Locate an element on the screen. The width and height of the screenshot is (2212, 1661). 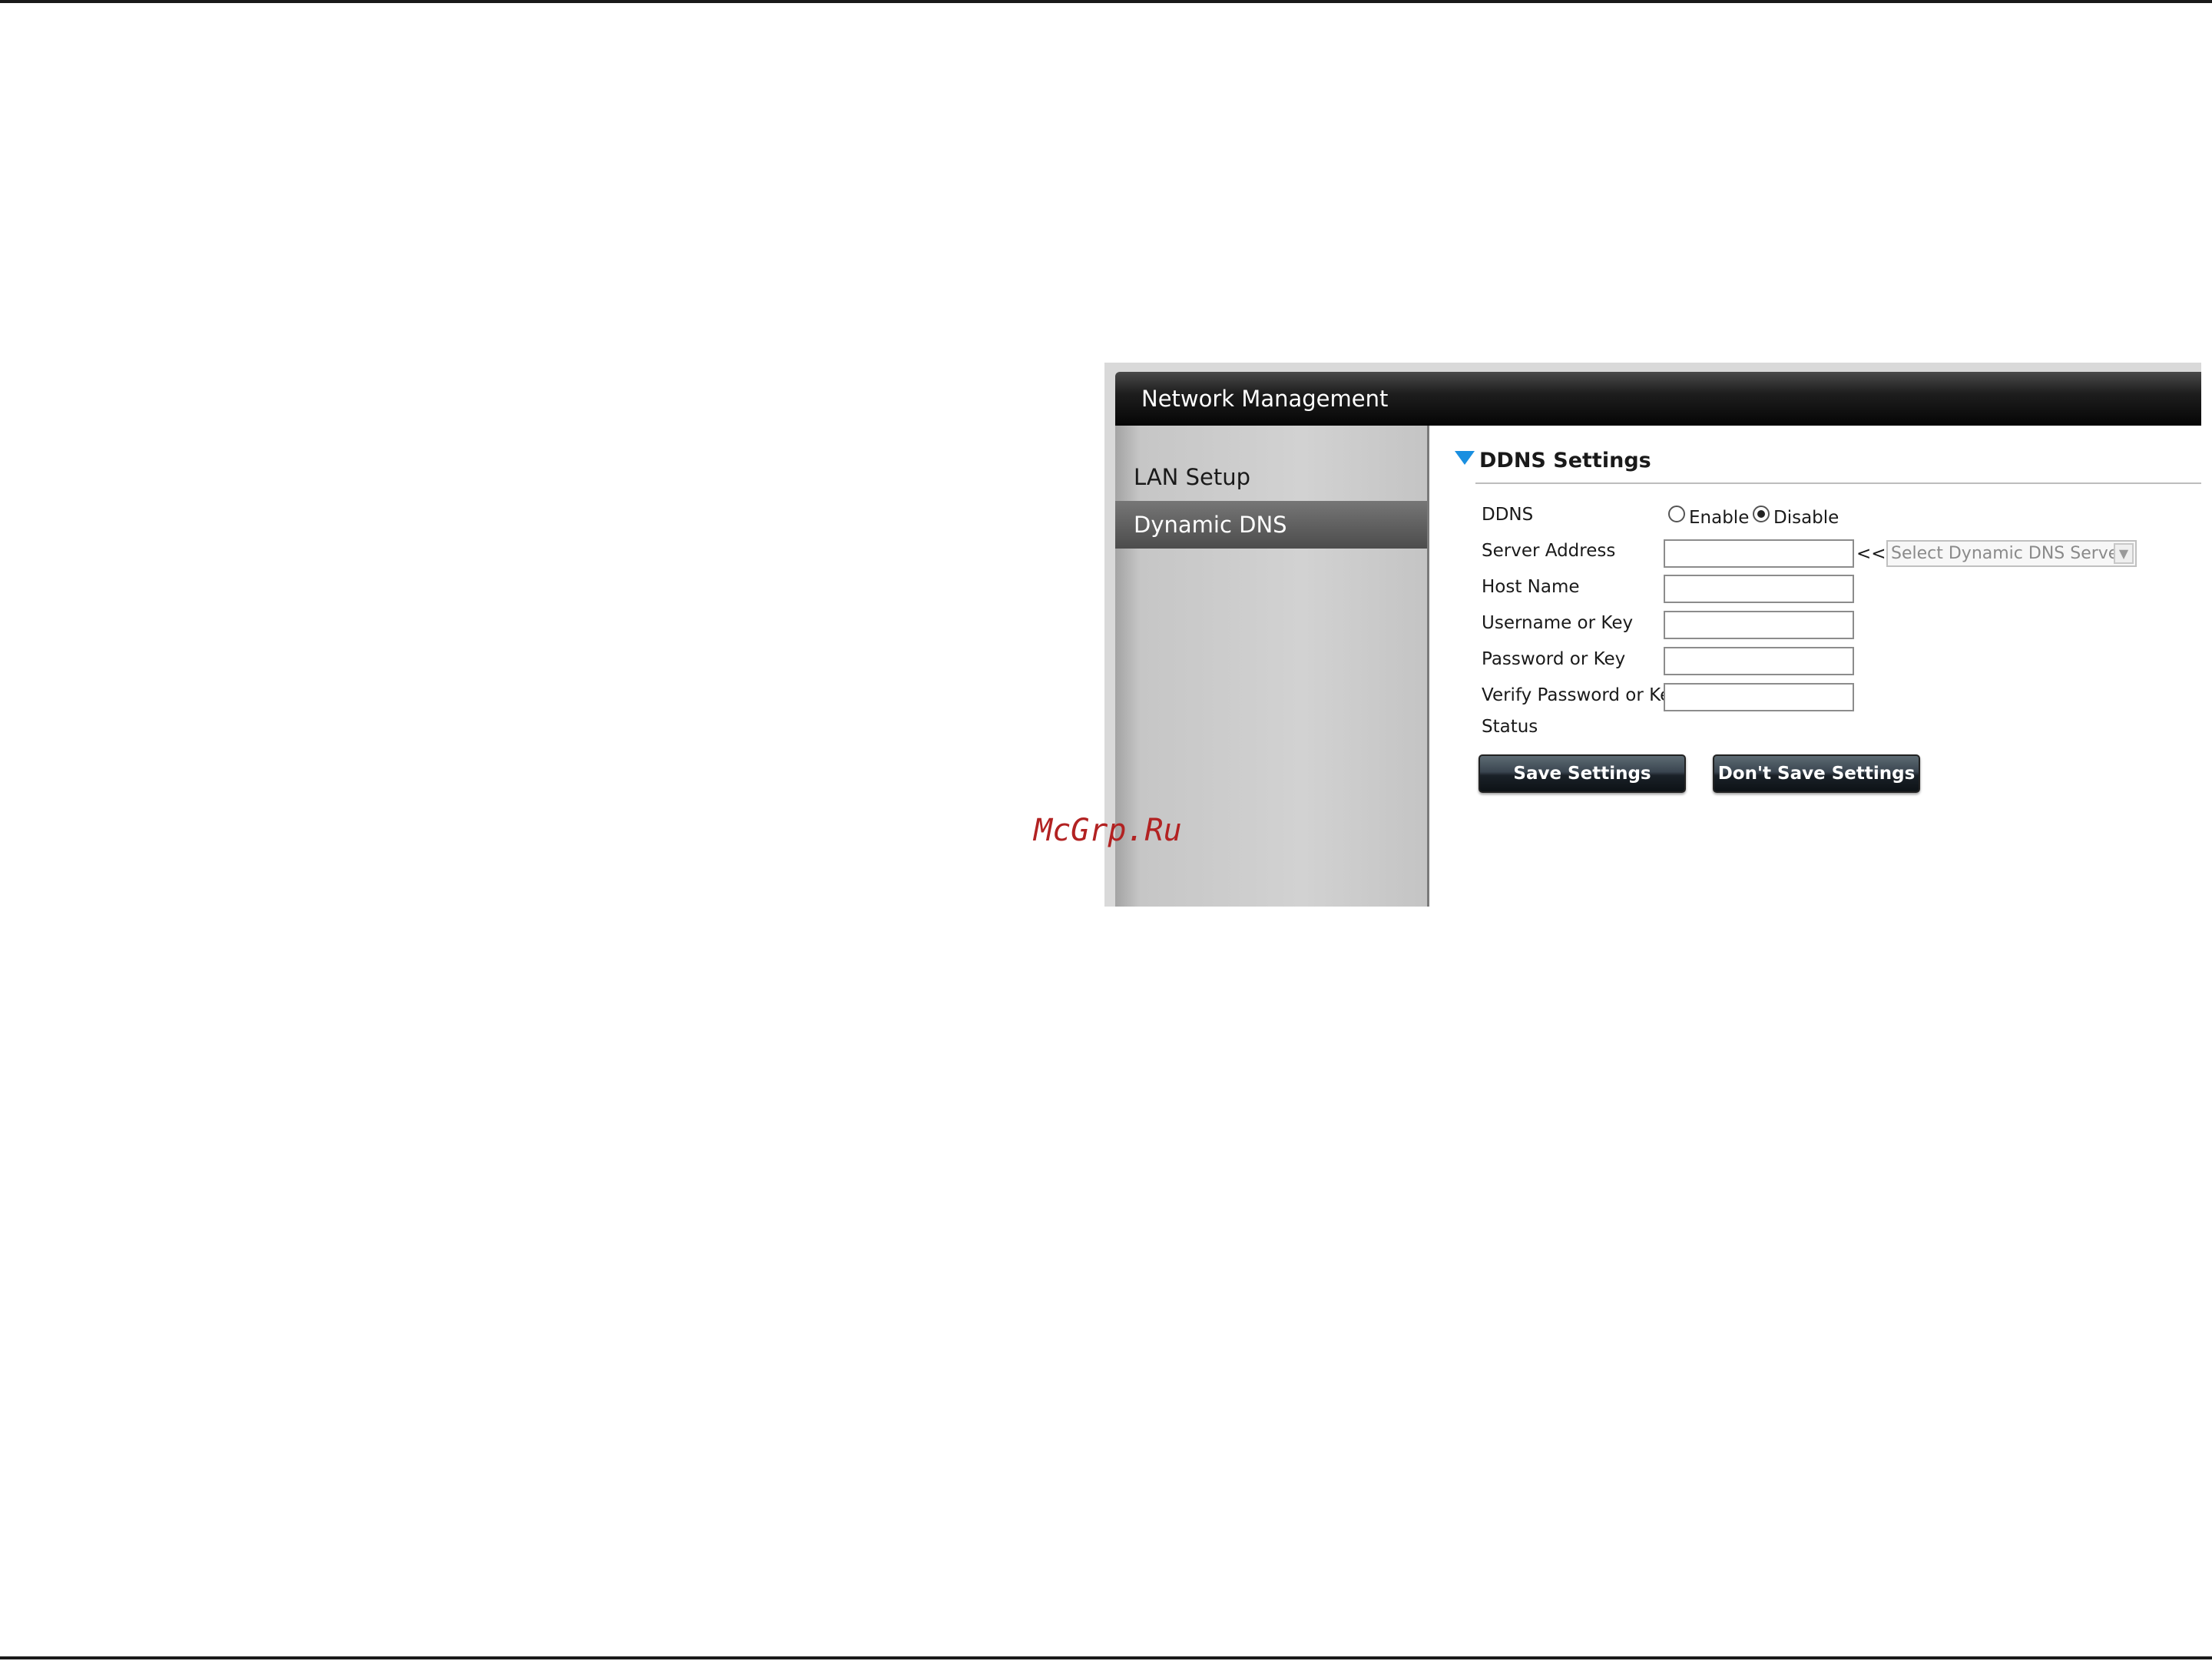
chevron-down-icon: ▼ is located at coordinates (2124, 553).